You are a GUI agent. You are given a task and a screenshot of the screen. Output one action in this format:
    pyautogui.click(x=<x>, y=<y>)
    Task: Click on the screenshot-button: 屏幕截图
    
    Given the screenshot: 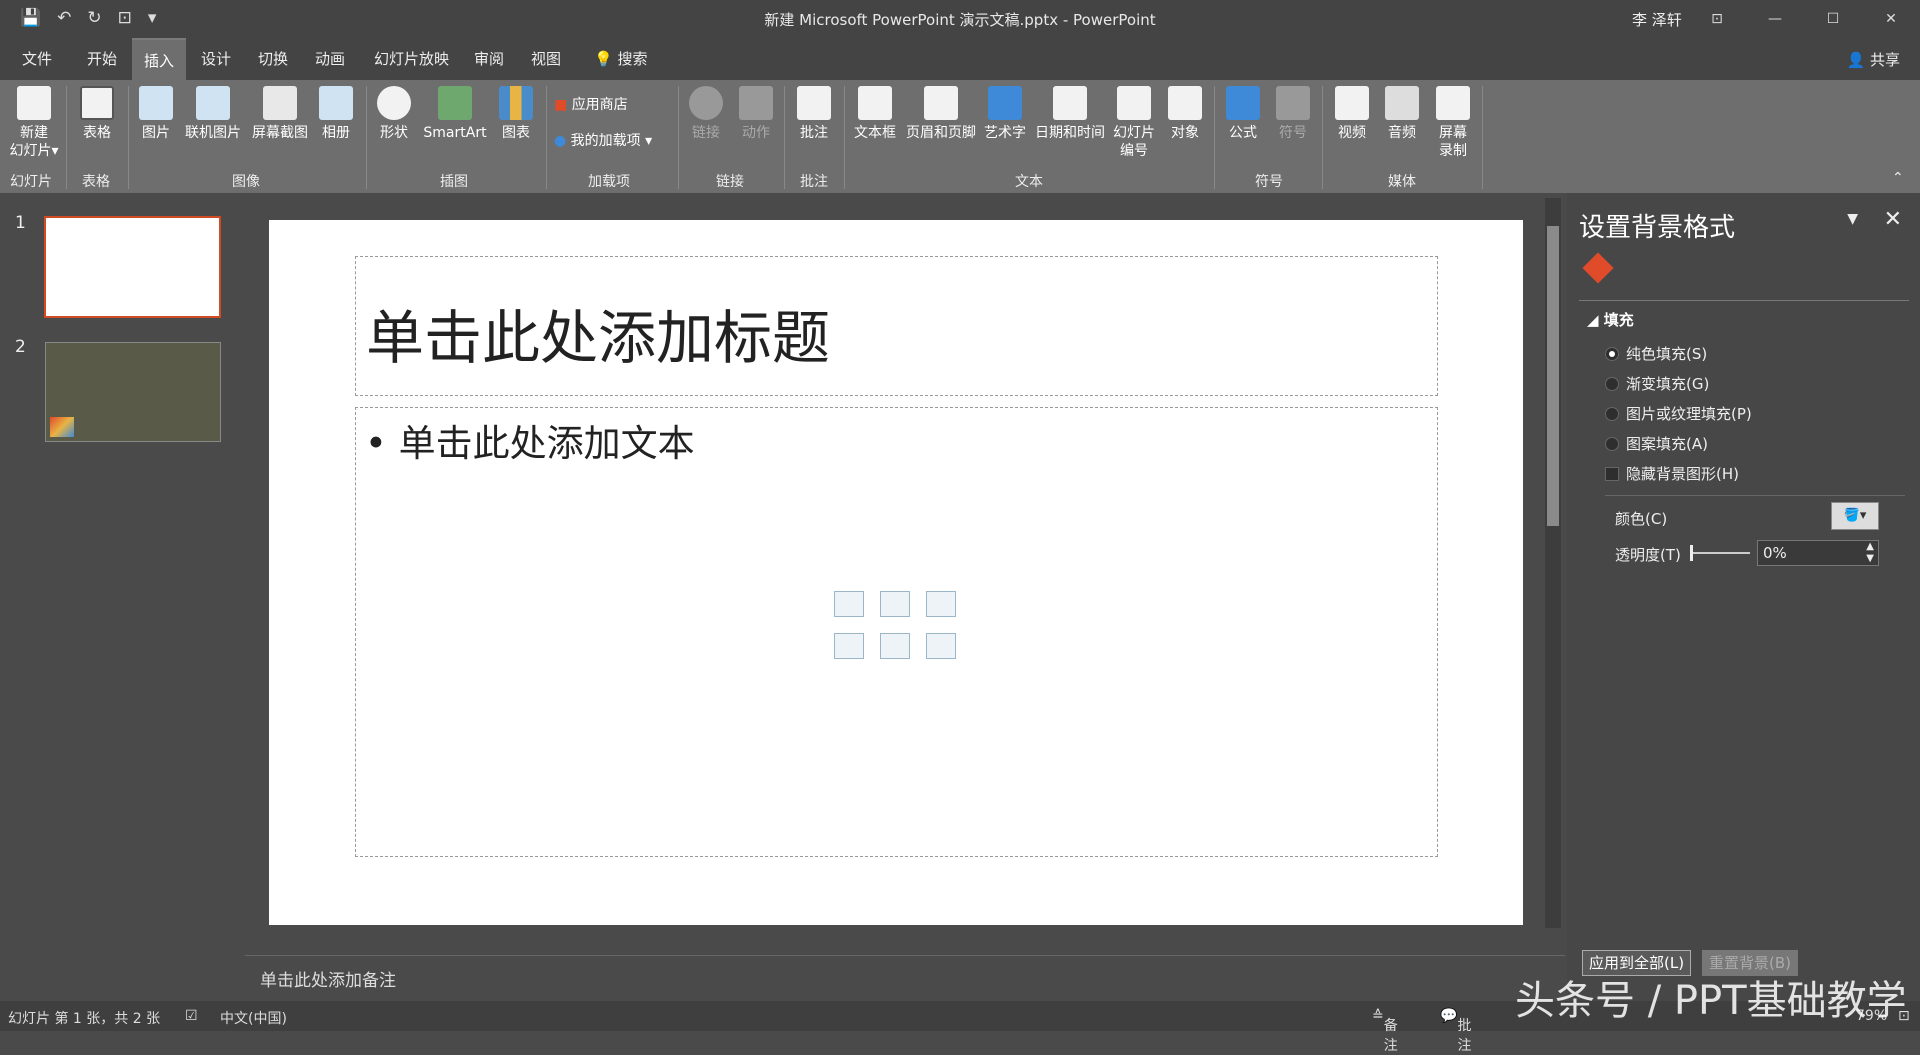 What is the action you would take?
    pyautogui.click(x=280, y=114)
    